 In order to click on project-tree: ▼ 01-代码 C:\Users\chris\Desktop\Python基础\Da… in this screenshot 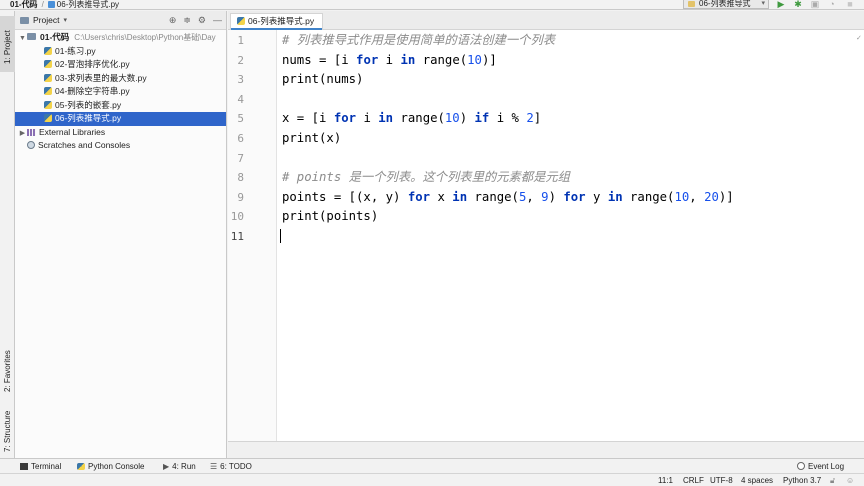, I will do `click(120, 91)`.